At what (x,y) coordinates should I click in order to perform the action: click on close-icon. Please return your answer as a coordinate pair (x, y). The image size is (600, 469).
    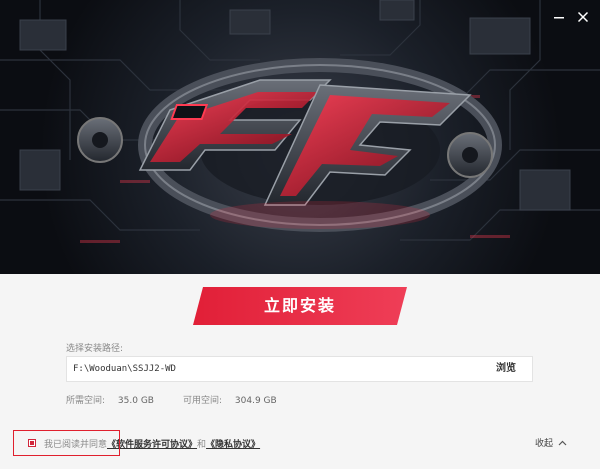
    Looking at the image, I should click on (583, 17).